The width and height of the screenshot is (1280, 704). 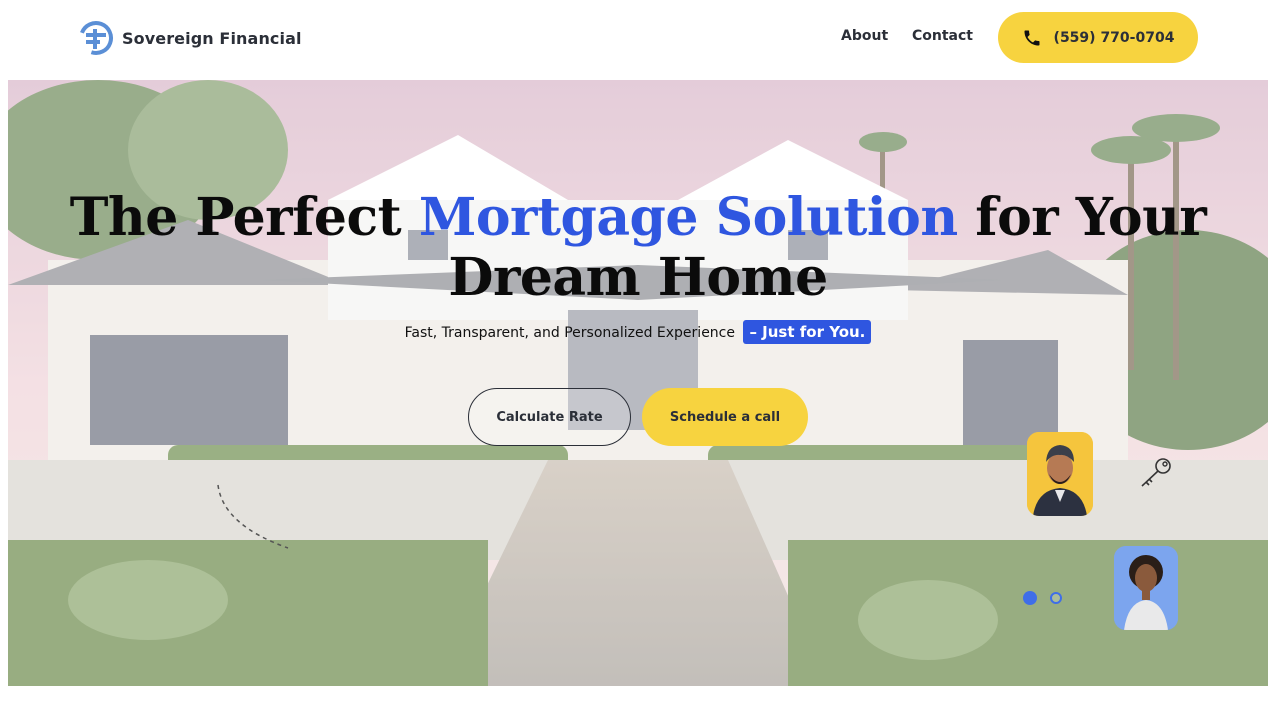 I want to click on calculate-rate-button: Calculate Rate, so click(x=549, y=417).